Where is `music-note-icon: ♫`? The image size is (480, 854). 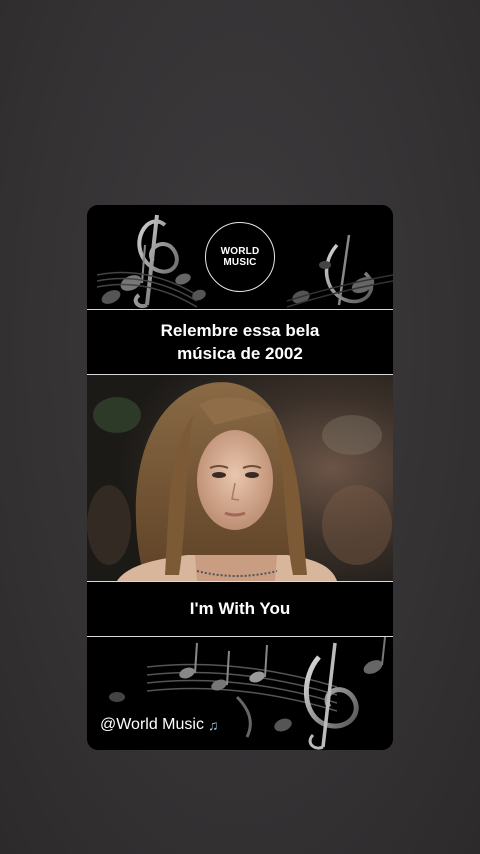 music-note-icon: ♫ is located at coordinates (213, 725).